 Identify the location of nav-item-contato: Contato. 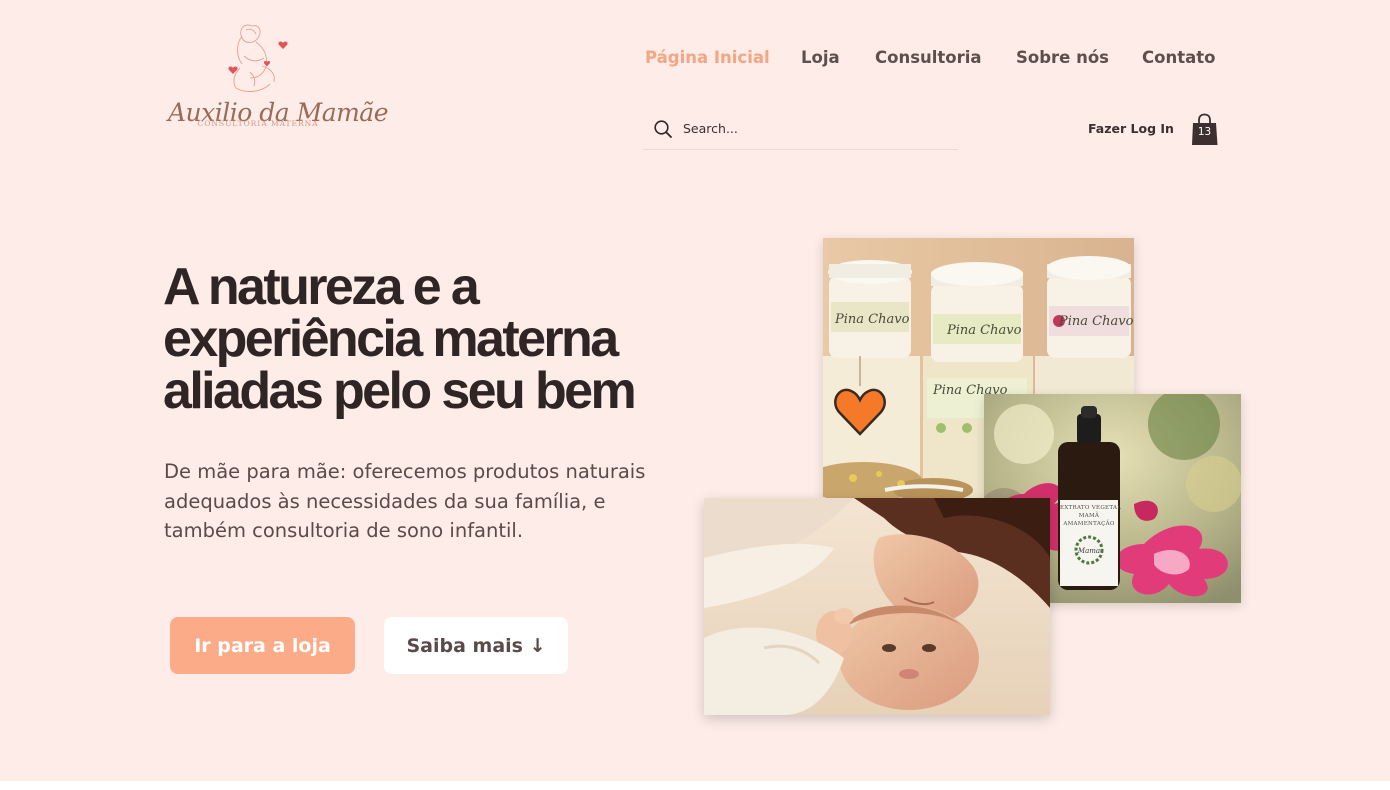
(1178, 57).